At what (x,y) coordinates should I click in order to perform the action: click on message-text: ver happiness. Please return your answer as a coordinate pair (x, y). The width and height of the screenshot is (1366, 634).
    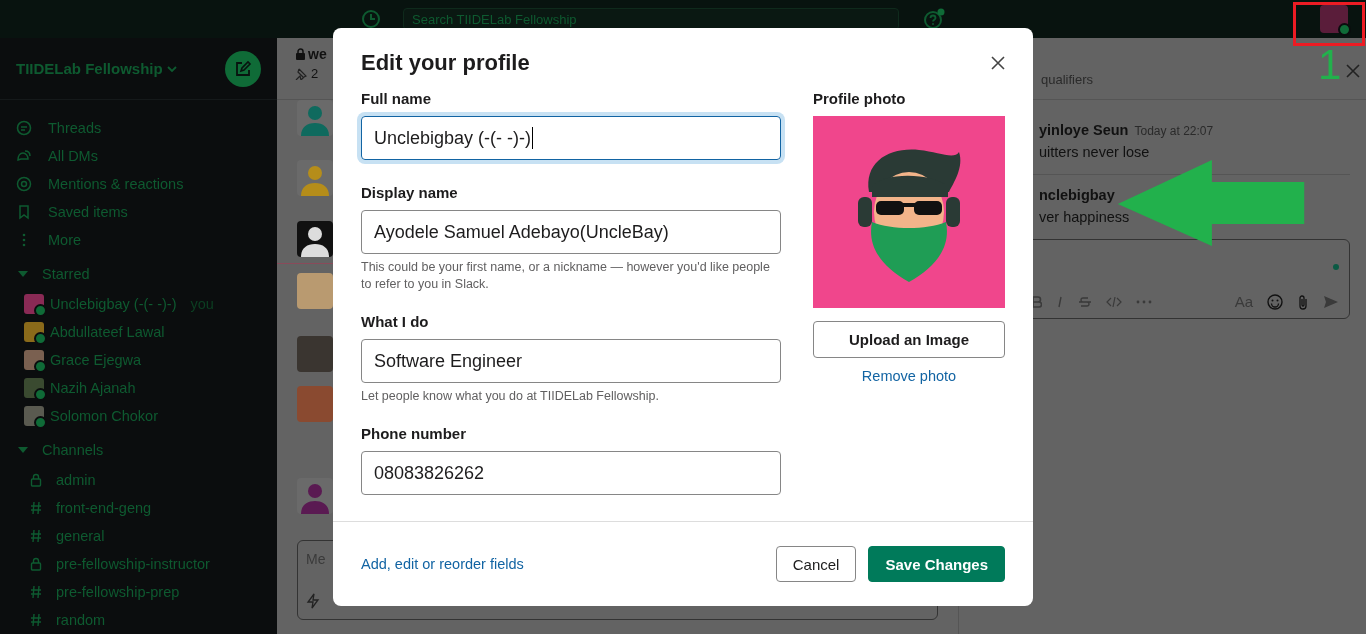
    Looking at the image, I should click on (1085, 217).